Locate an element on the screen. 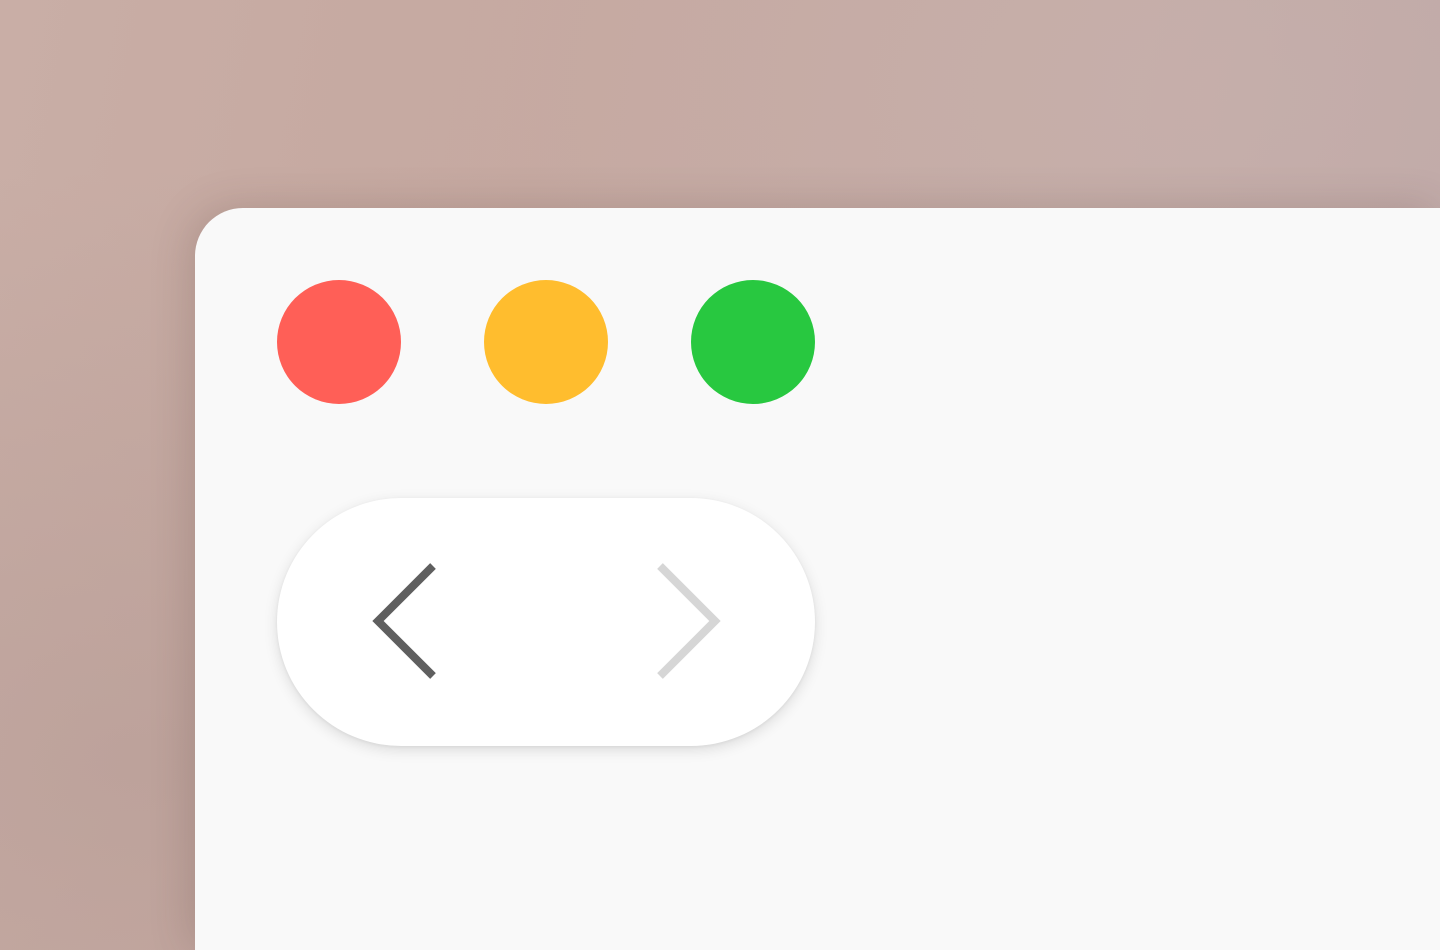 This screenshot has width=1440, height=950. close-window-button is located at coordinates (339, 342).